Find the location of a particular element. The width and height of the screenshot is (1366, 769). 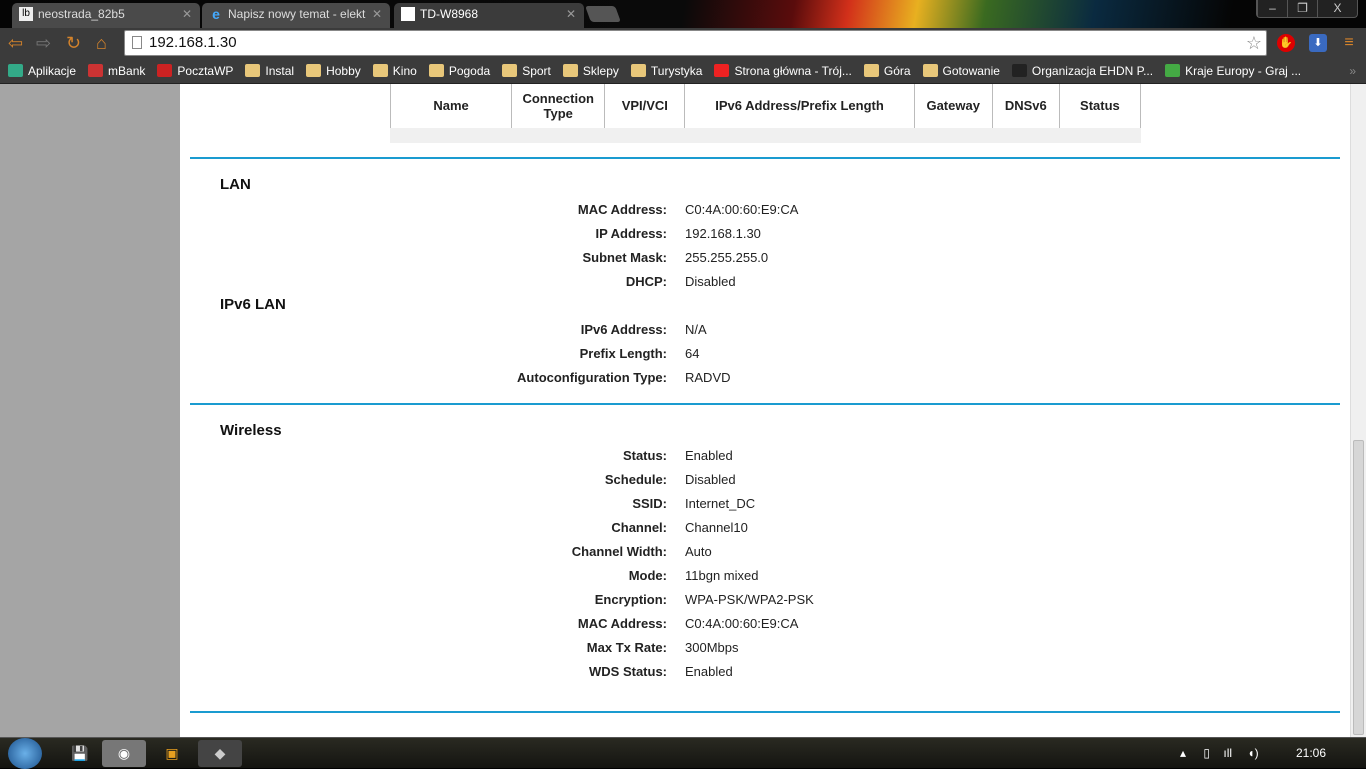

col-vpi-vci: VPI/VCI is located at coordinates (645, 106).